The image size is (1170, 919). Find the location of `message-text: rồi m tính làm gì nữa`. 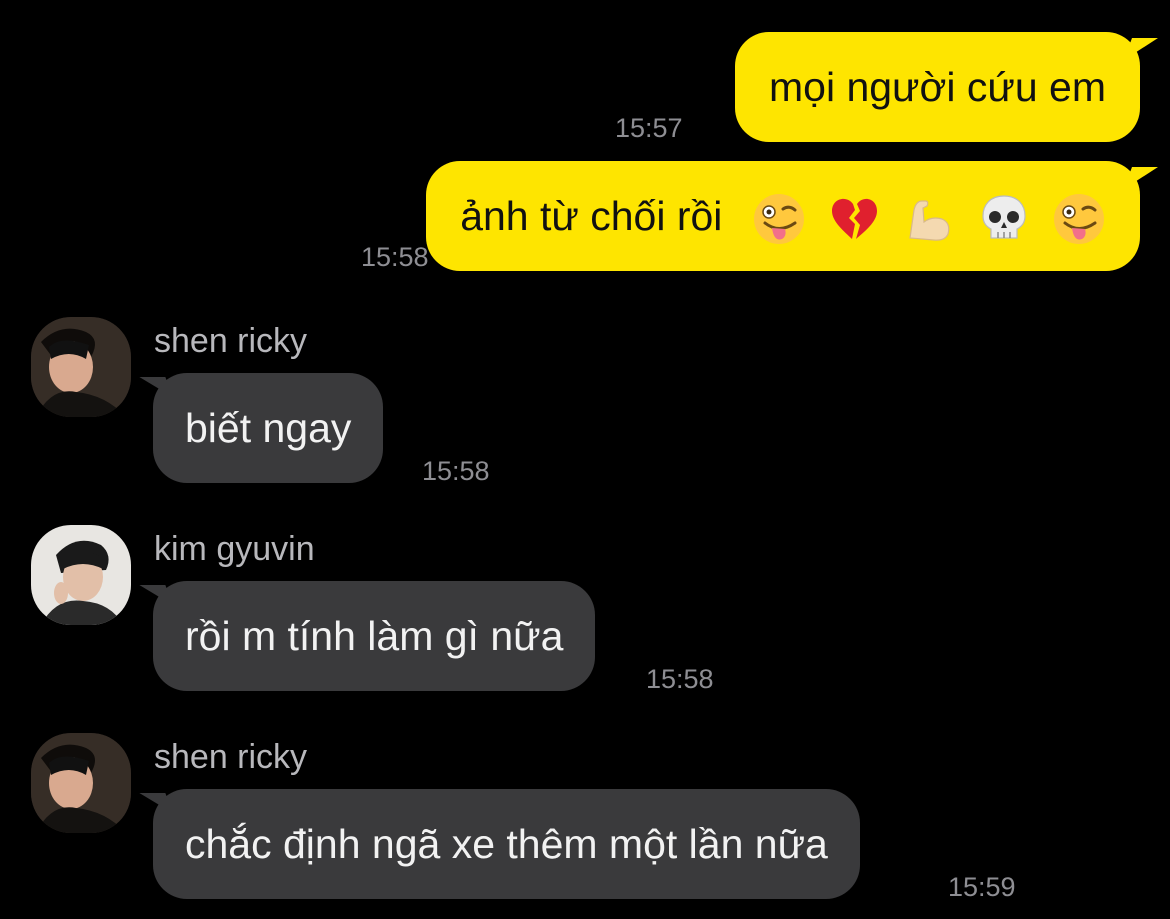

message-text: rồi m tính làm gì nữa is located at coordinates (374, 636).